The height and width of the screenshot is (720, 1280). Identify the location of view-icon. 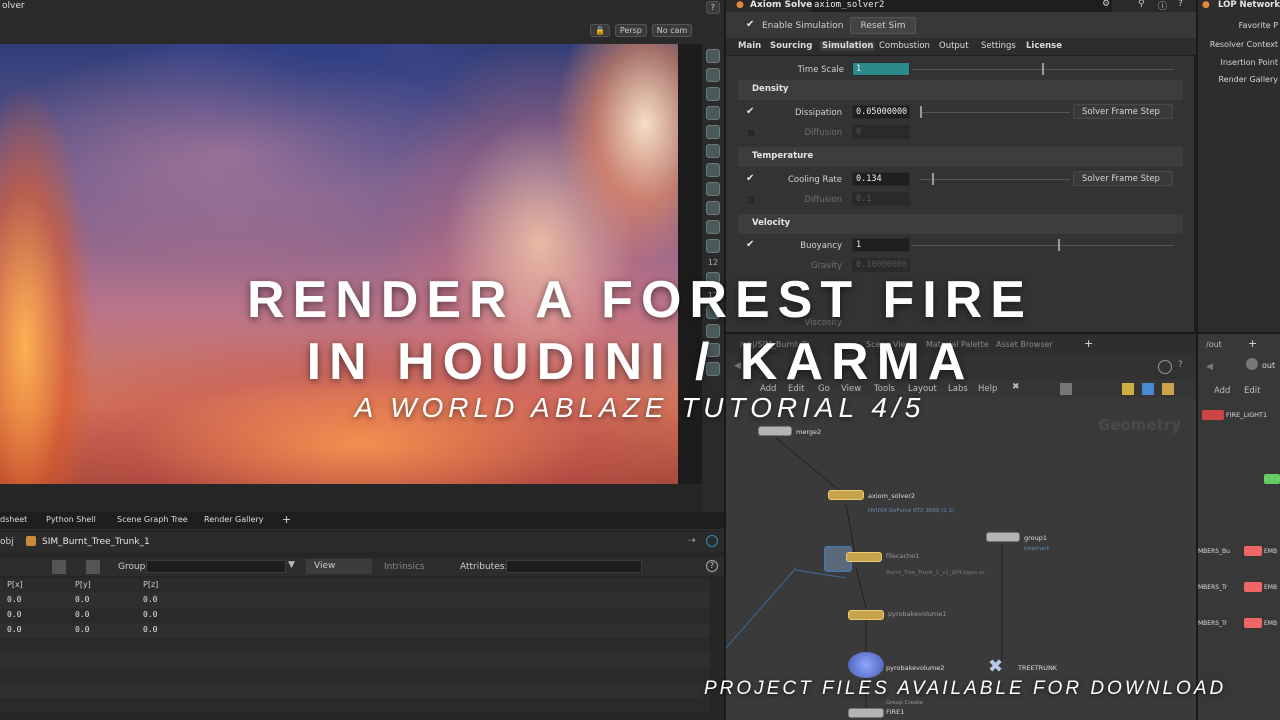
(713, 246).